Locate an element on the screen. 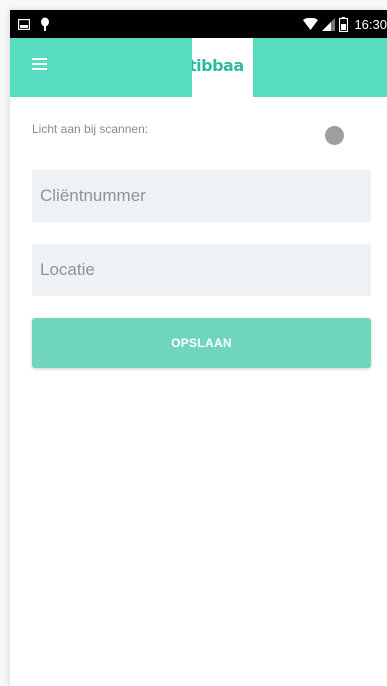 The height and width of the screenshot is (686, 387). image-notification-icon is located at coordinates (24, 24).